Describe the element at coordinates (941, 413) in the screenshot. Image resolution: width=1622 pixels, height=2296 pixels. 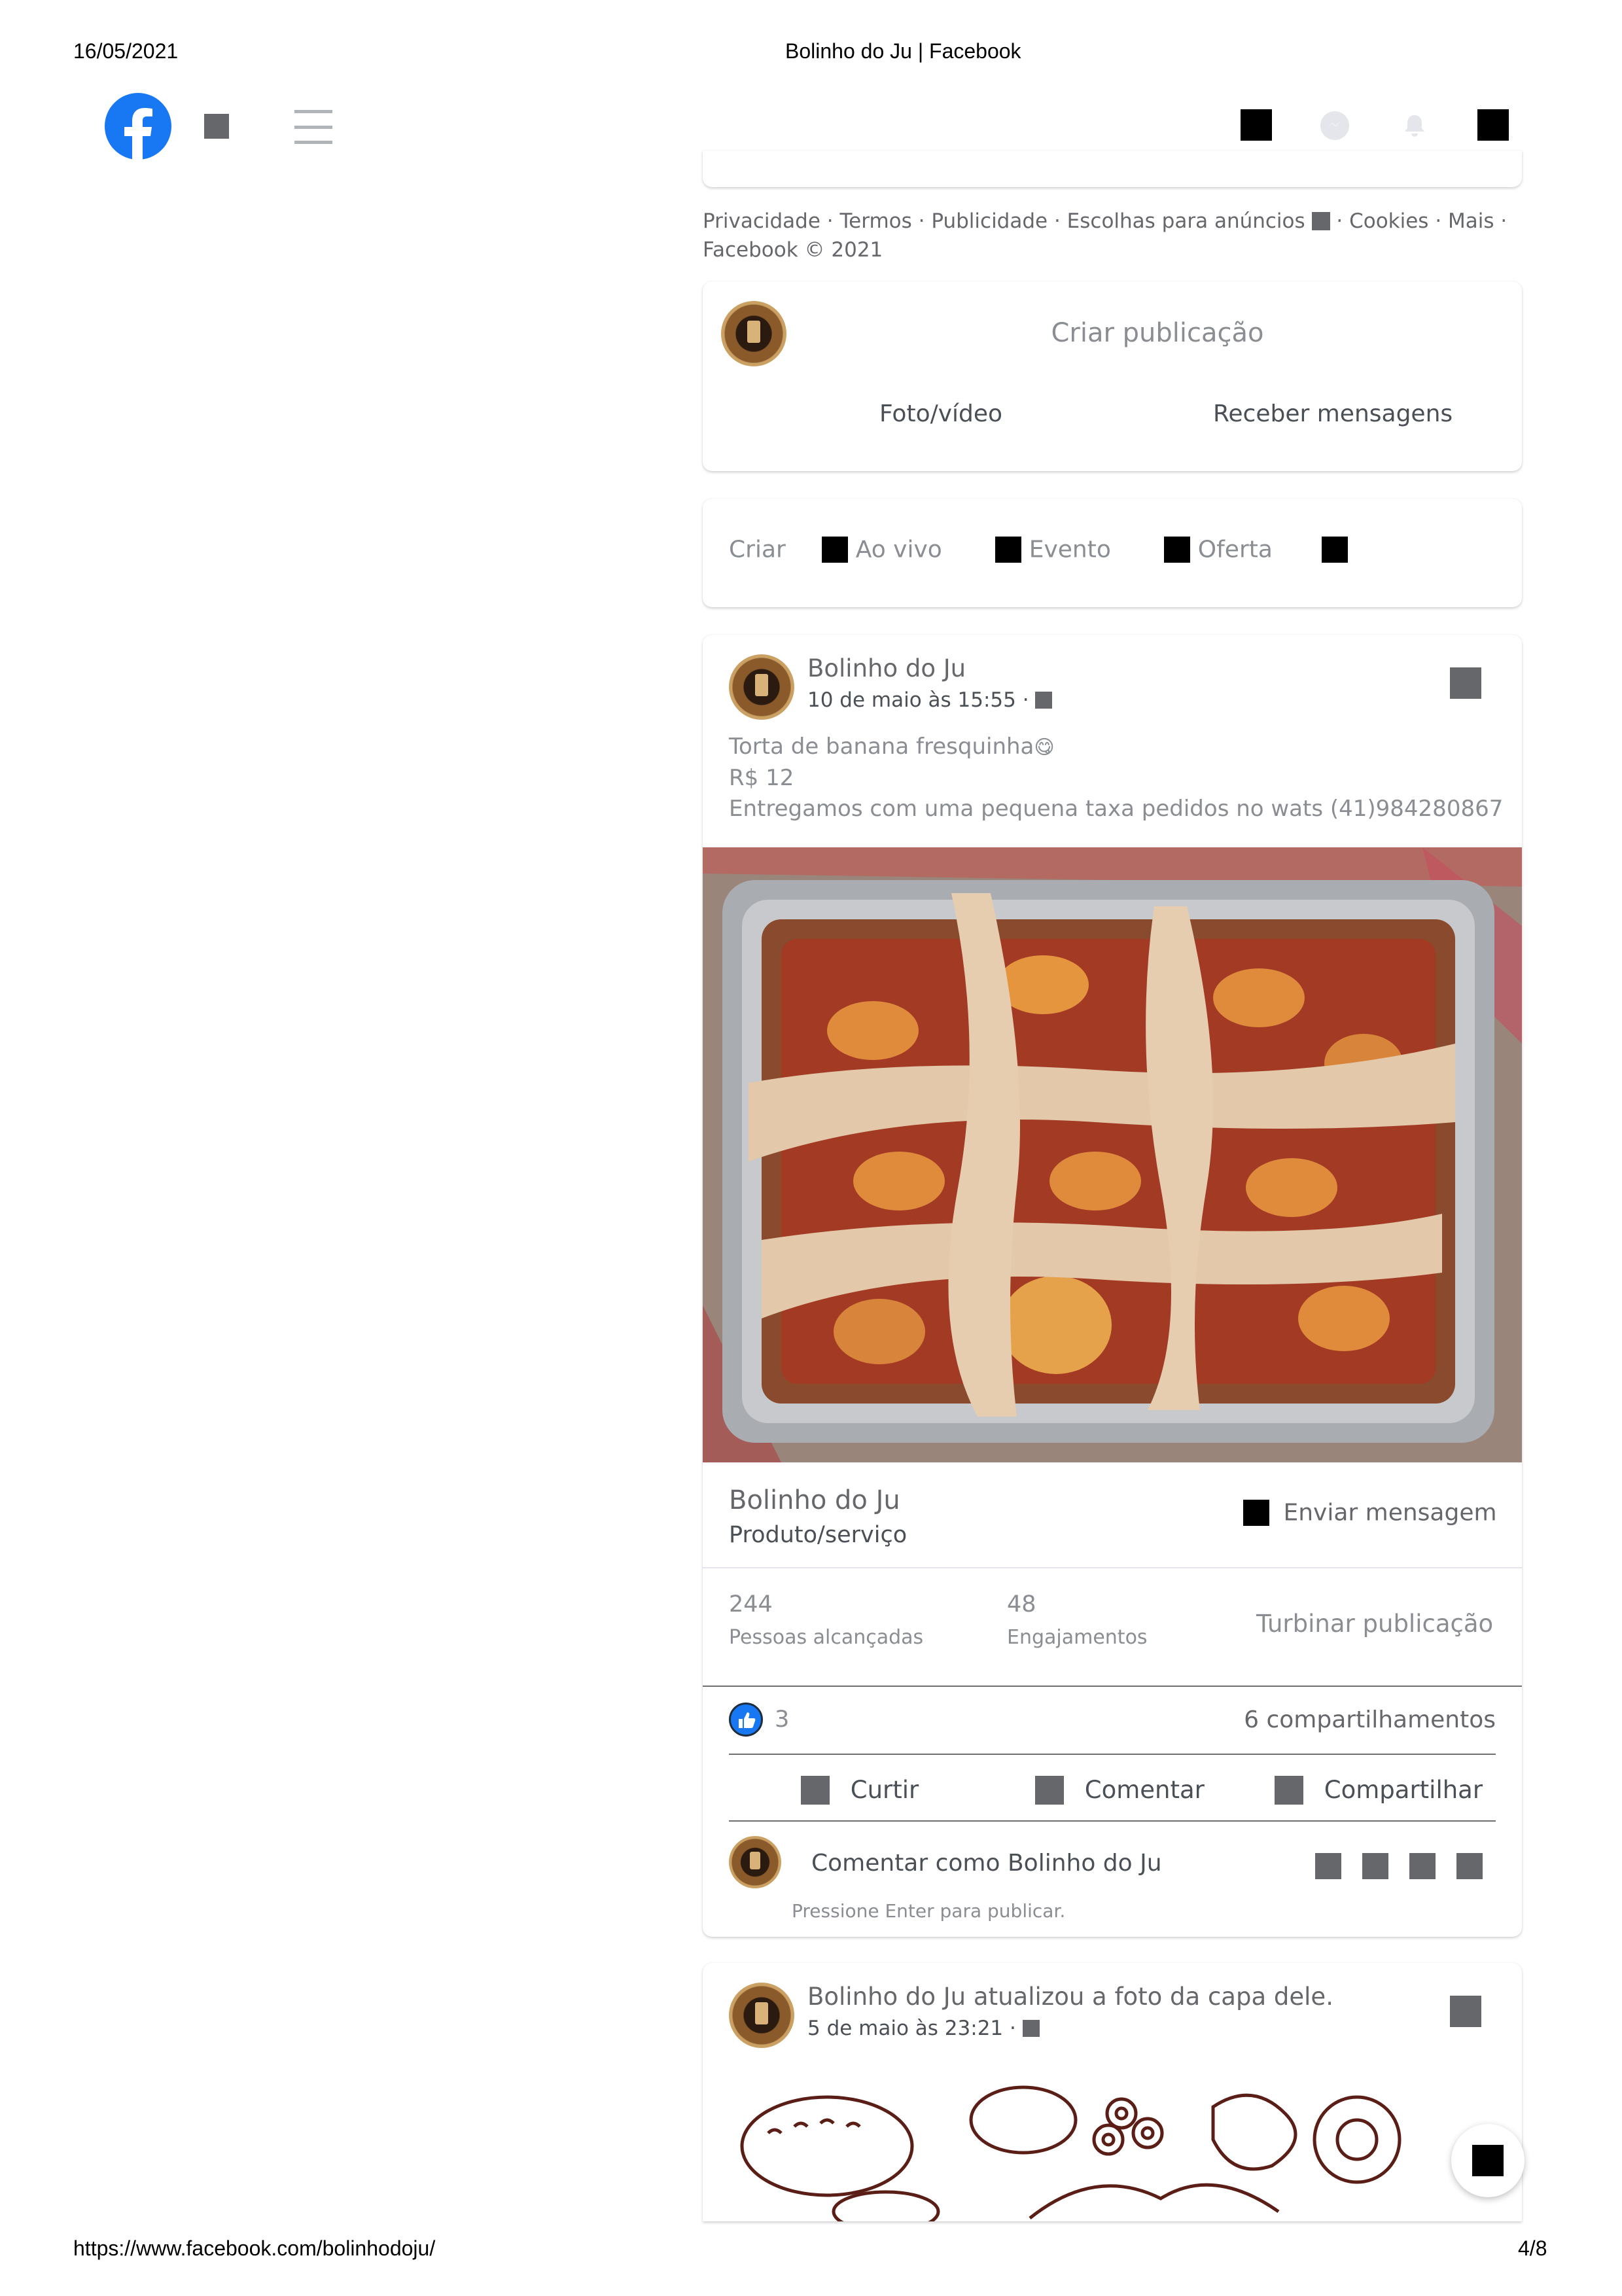
I see `photo-video-button: Foto/vídeo` at that location.